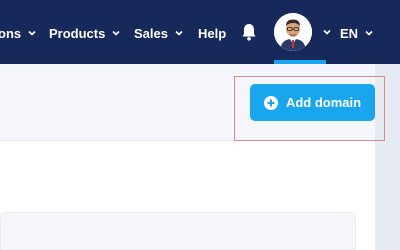 The width and height of the screenshot is (400, 250). I want to click on nav-menu-products-label: Products, so click(77, 33).